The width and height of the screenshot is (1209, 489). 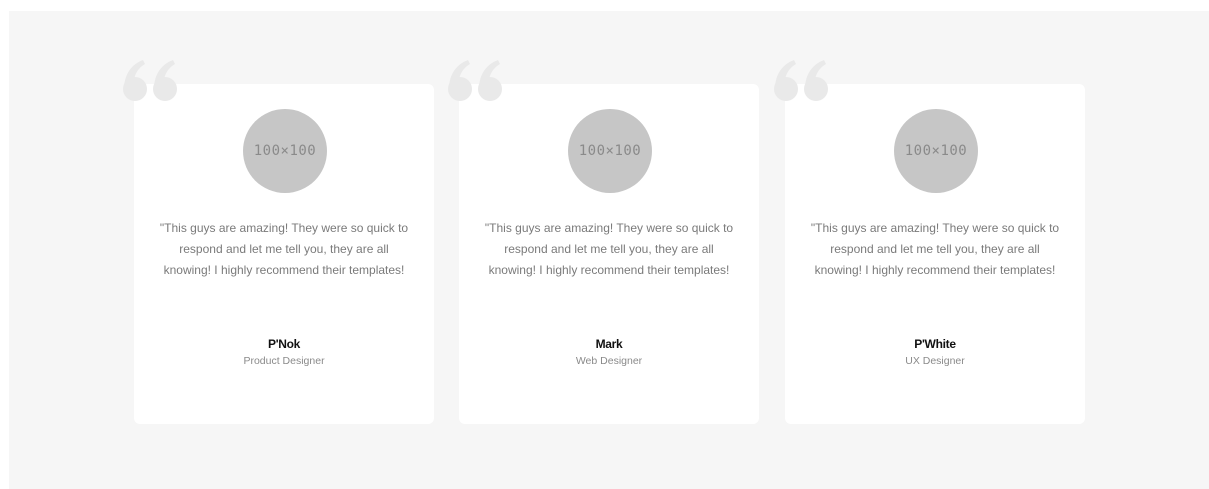 I want to click on author-role: Product Designer, so click(x=284, y=361).